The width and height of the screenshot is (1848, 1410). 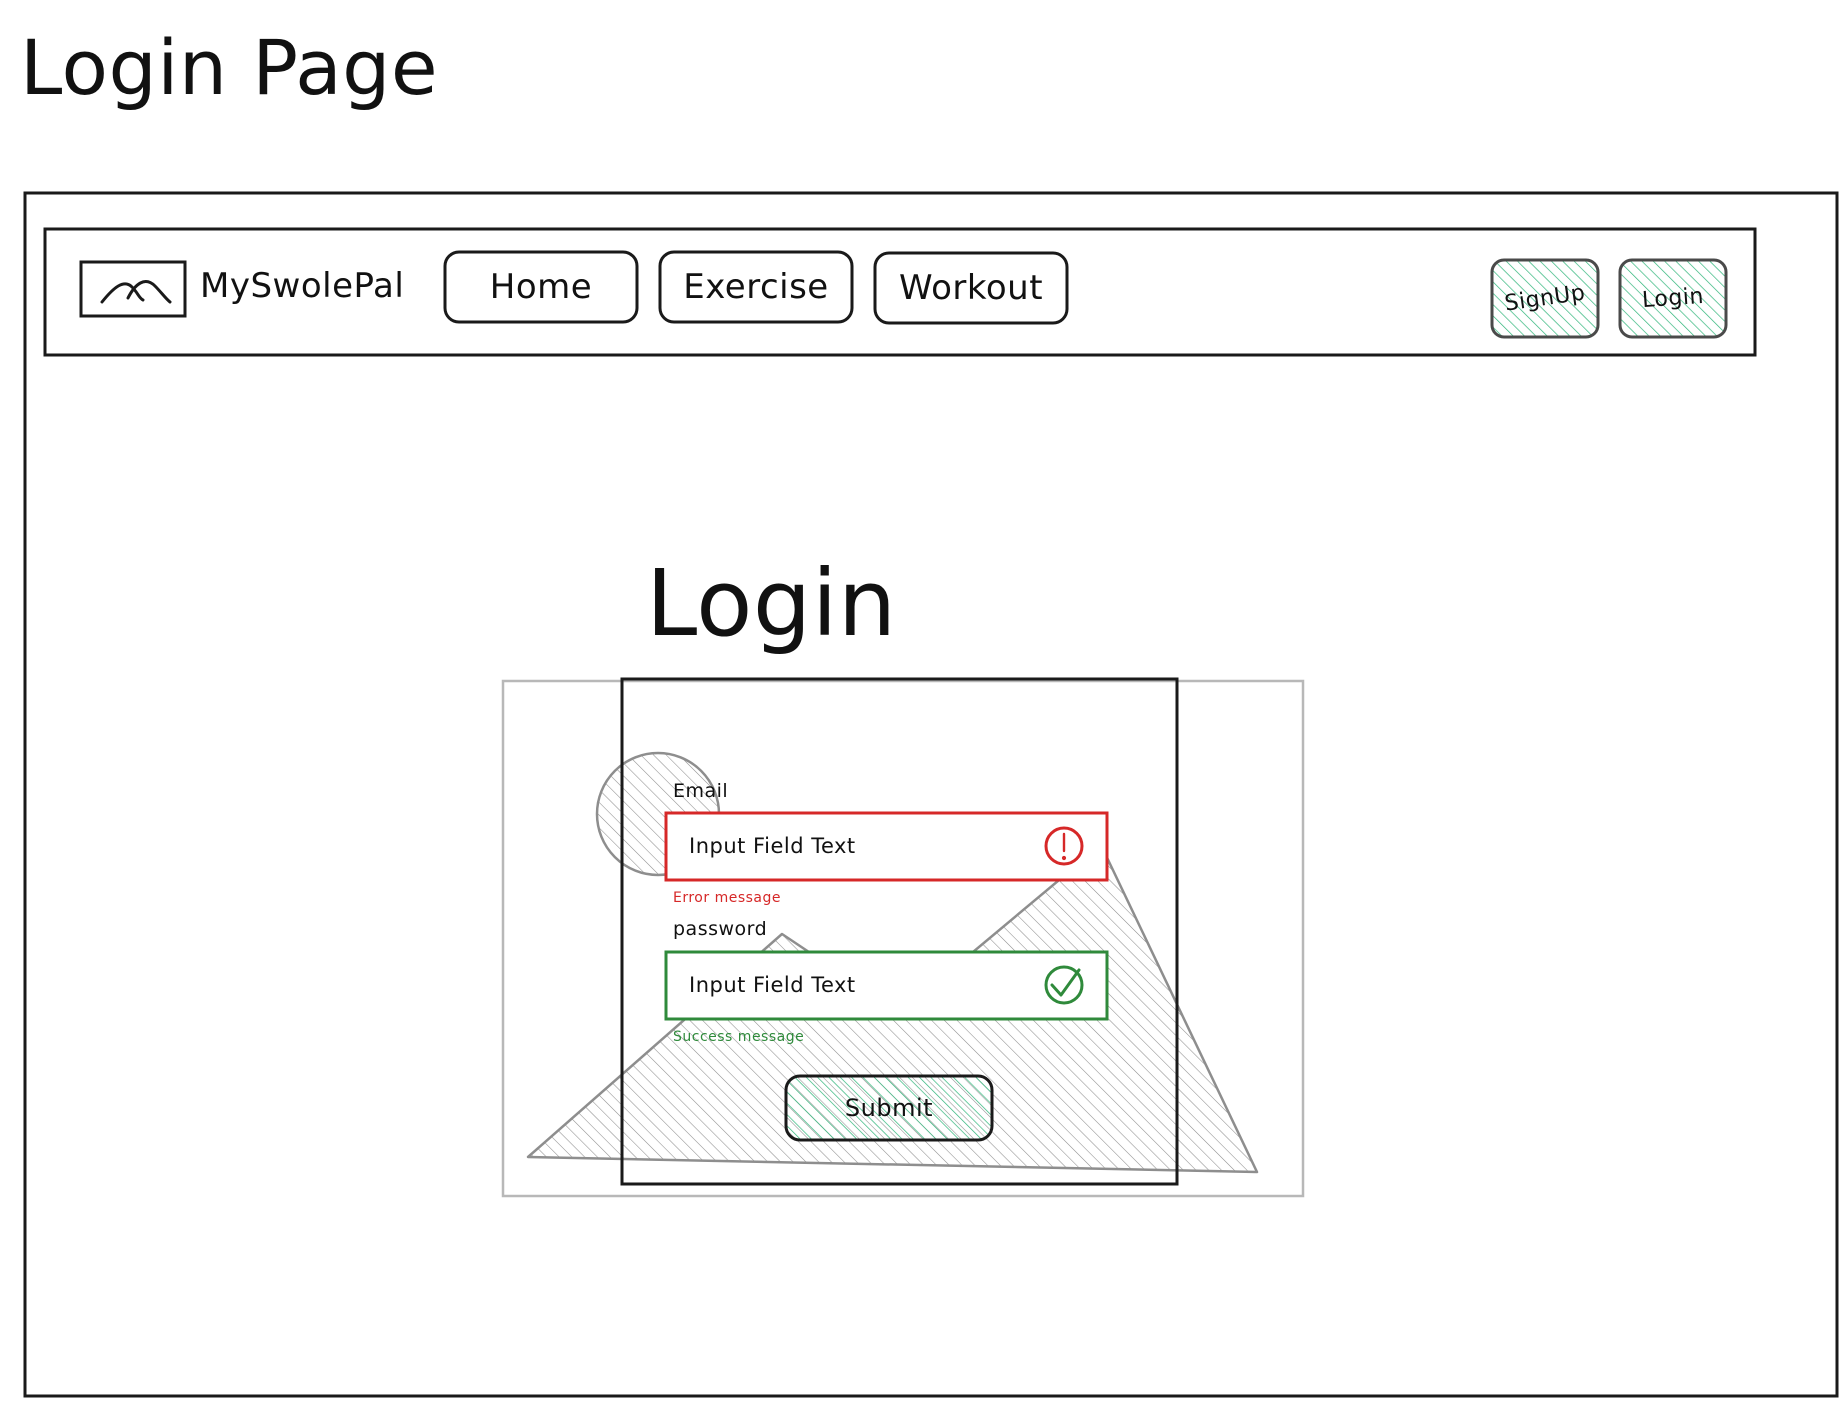 What do you see at coordinates (701, 791) in the screenshot?
I see `email-label: Email` at bounding box center [701, 791].